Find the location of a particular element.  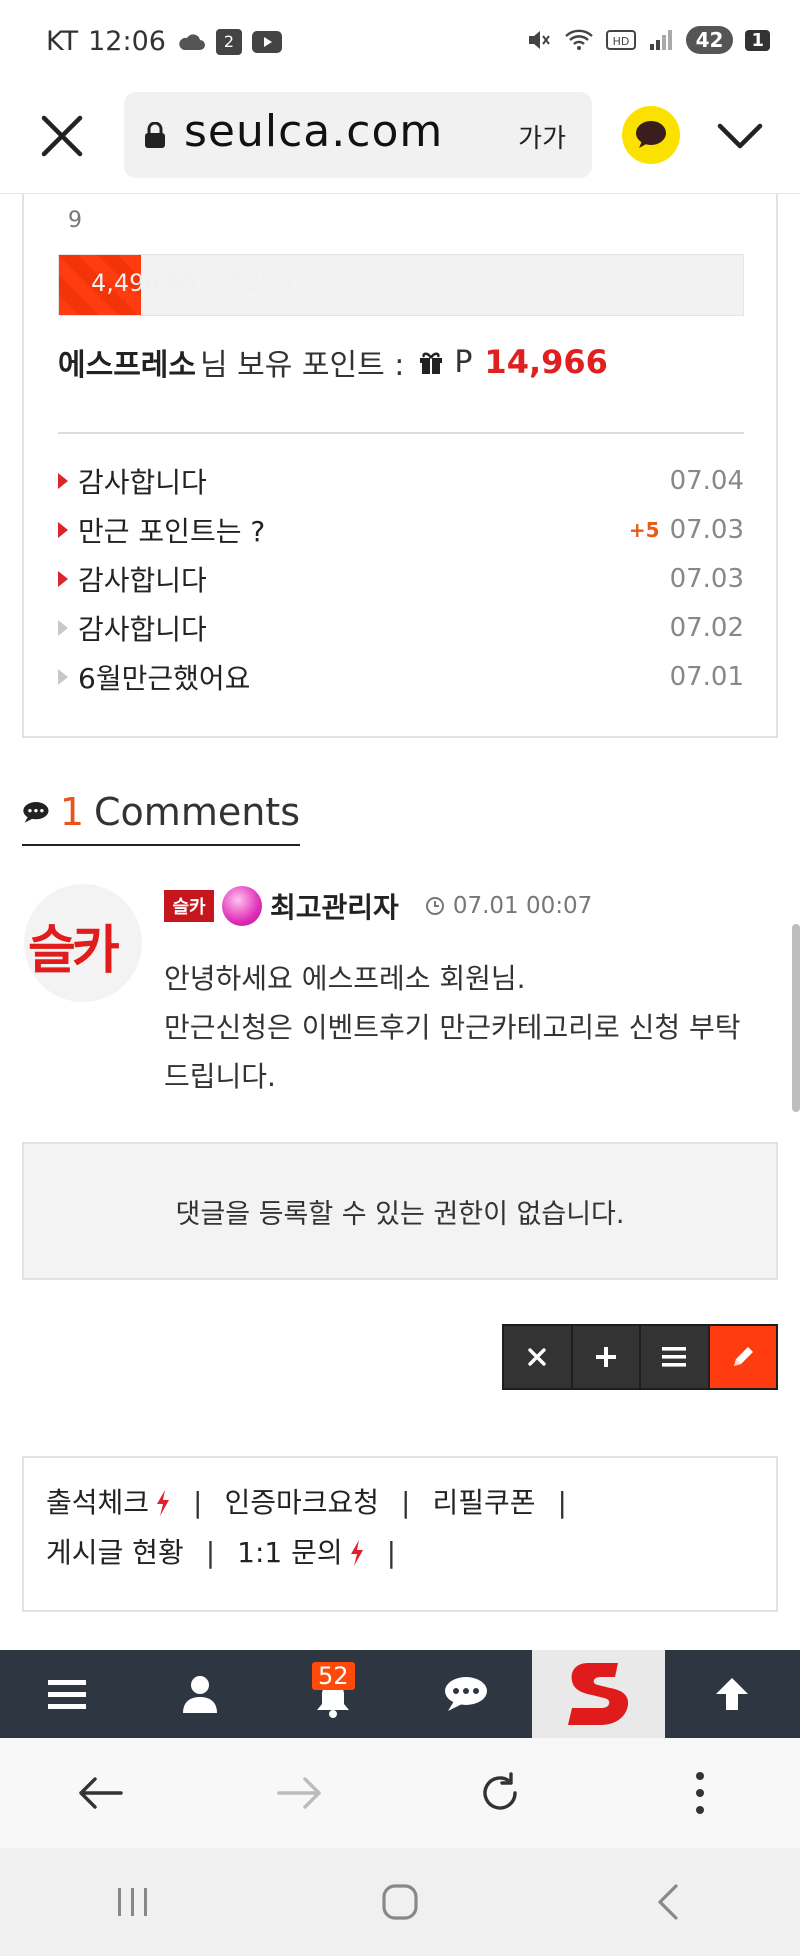

username: 에스프레소 is located at coordinates (127, 365).